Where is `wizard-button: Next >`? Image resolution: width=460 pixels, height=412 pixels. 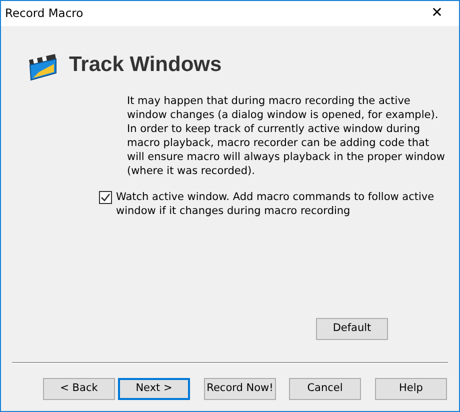
wizard-button: Next > is located at coordinates (154, 389).